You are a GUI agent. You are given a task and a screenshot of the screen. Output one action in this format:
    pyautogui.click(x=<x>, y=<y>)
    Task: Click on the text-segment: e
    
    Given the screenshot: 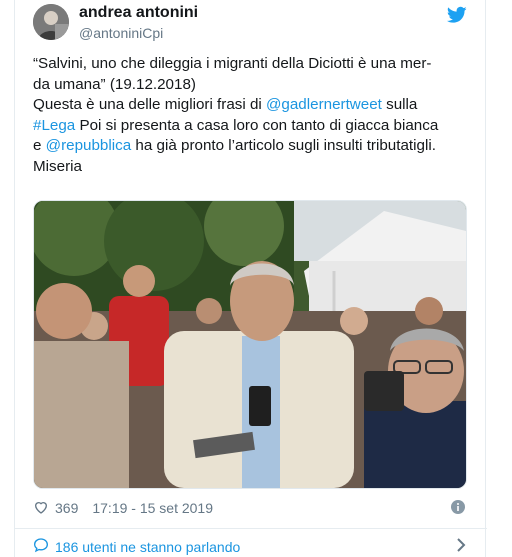 What is the action you would take?
    pyautogui.click(x=39, y=145)
    